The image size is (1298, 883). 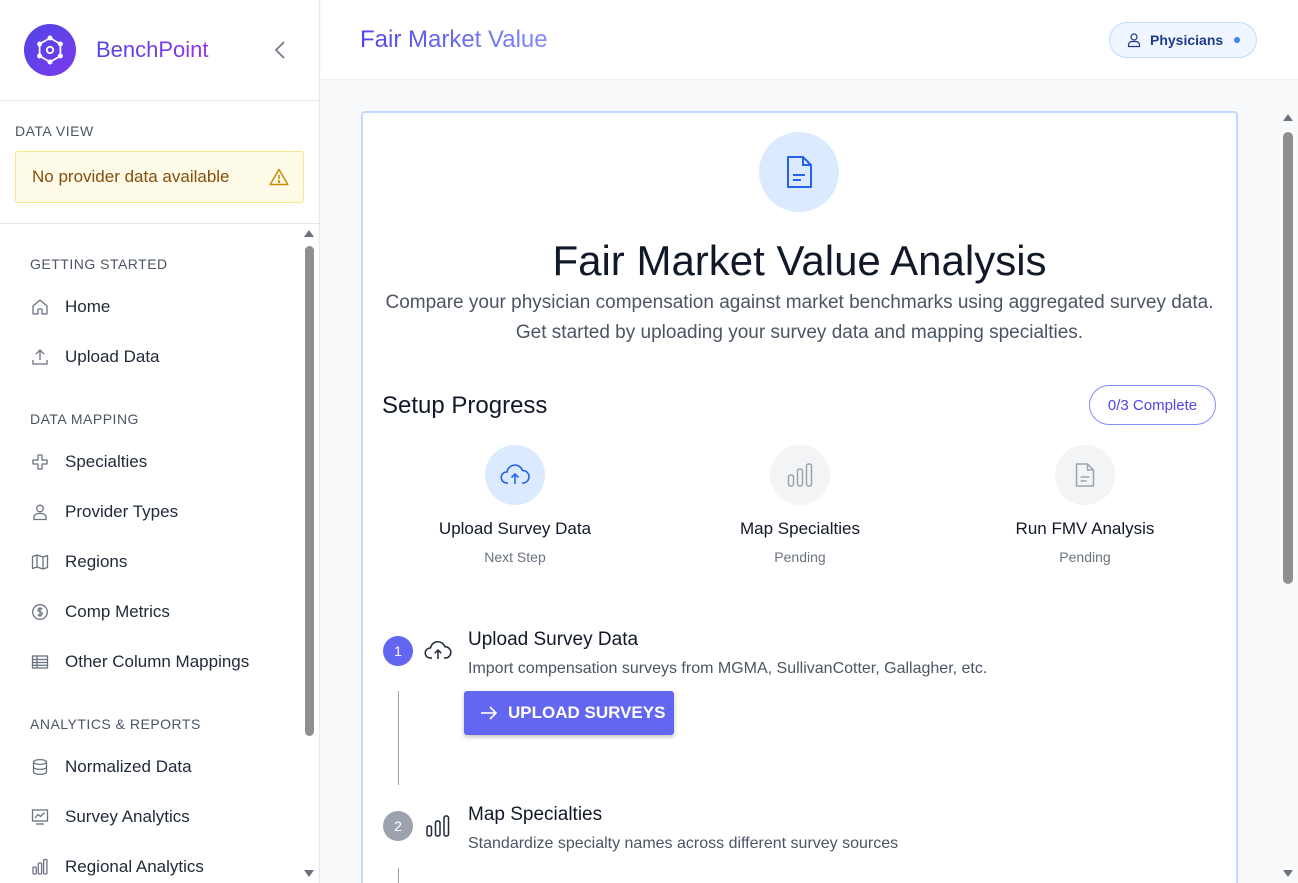 What do you see at coordinates (54, 131) in the screenshot?
I see `data-view-label: DATA VIEW` at bounding box center [54, 131].